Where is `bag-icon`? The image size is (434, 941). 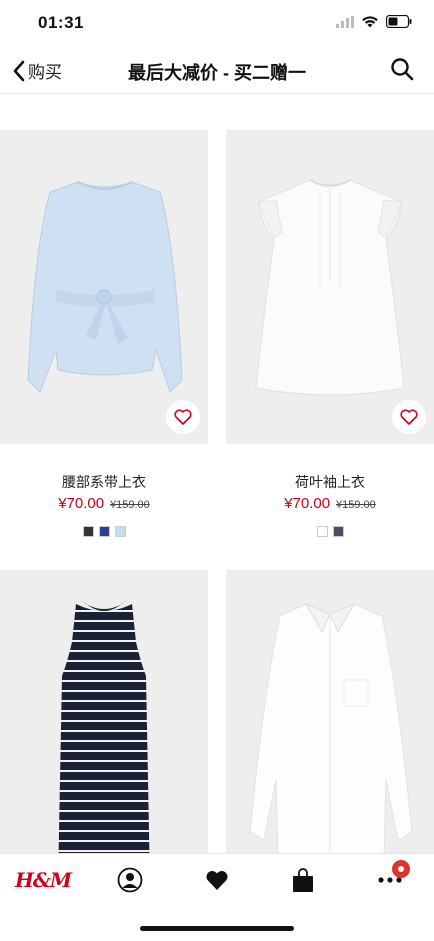
bag-icon is located at coordinates (303, 880).